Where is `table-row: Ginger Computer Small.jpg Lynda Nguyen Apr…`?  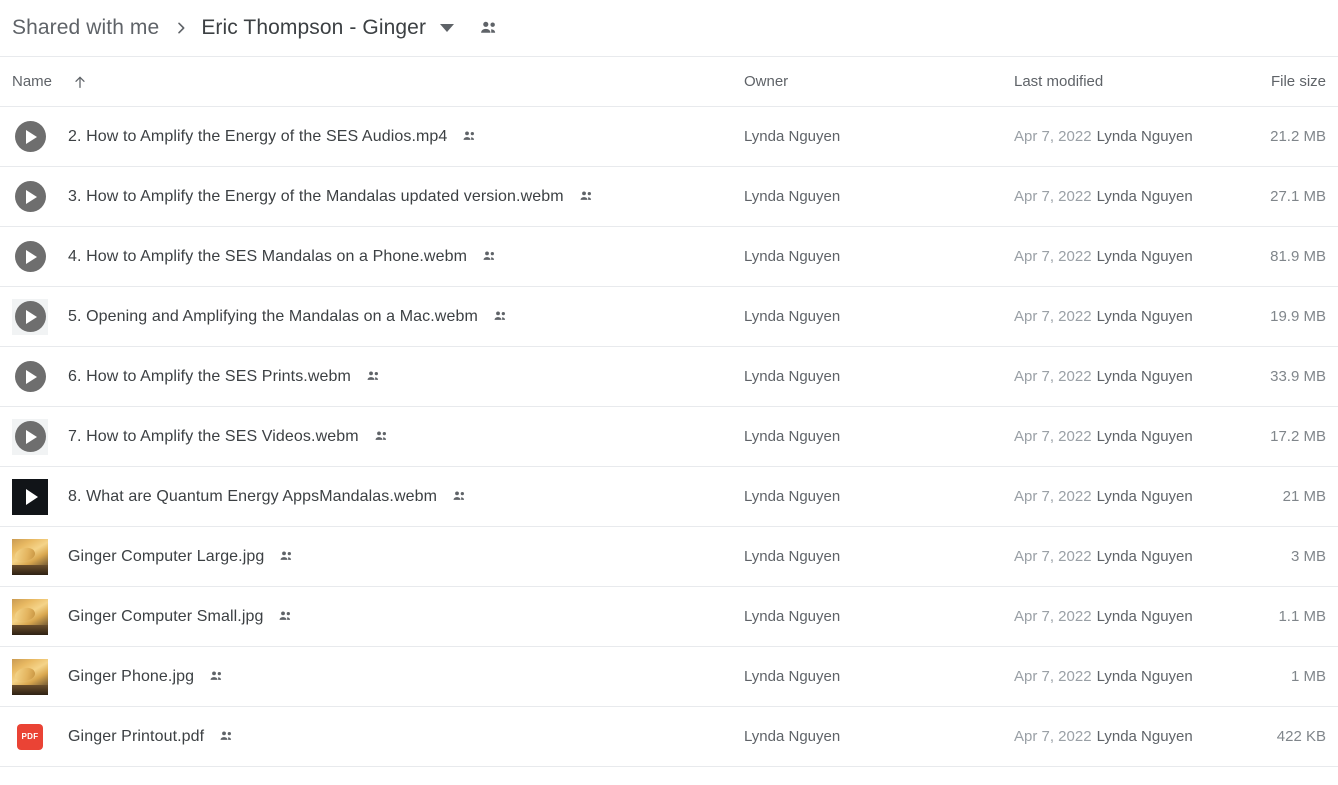 table-row: Ginger Computer Small.jpg Lynda Nguyen Apr… is located at coordinates (669, 617).